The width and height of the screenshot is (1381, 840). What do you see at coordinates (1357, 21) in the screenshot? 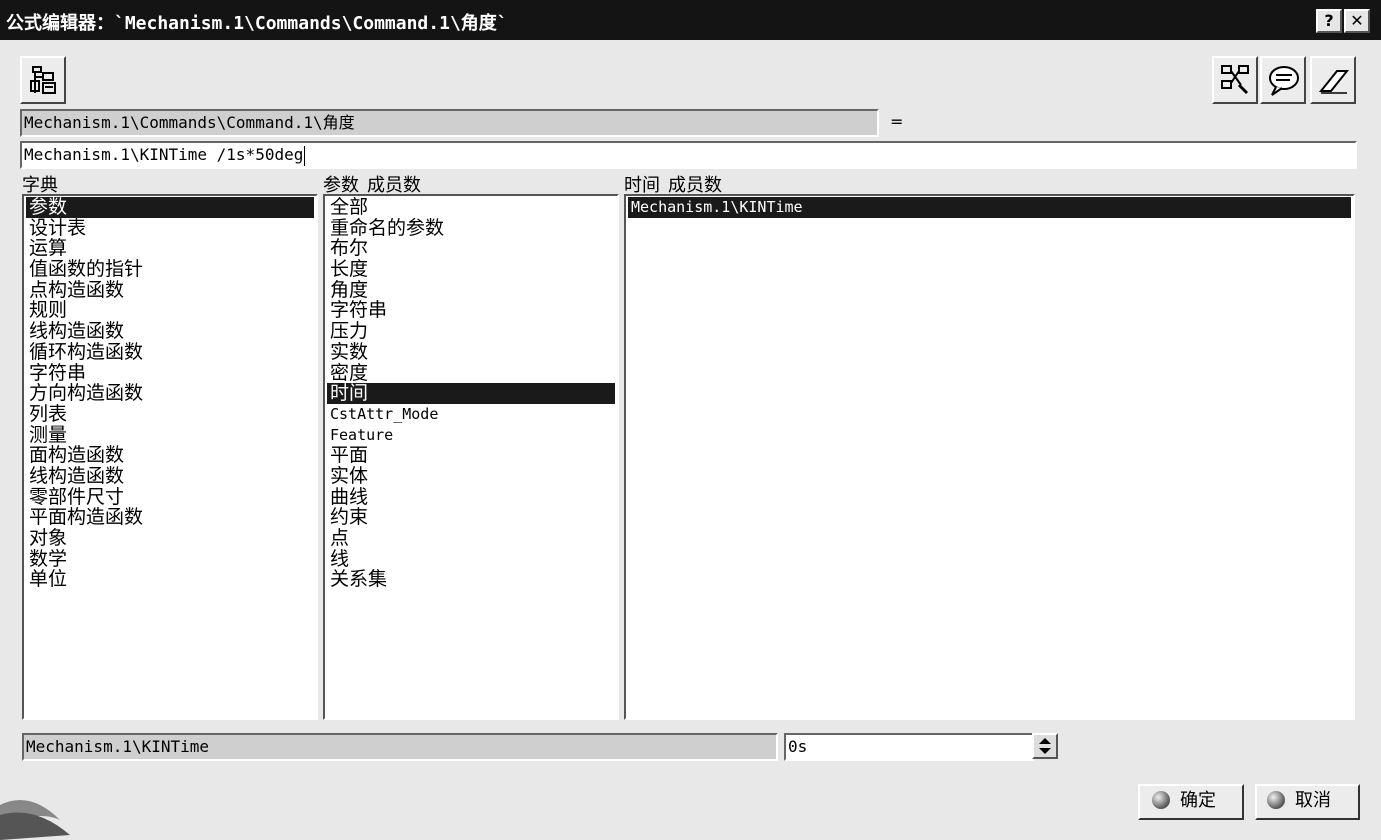
I see `close-button: ✕` at bounding box center [1357, 21].